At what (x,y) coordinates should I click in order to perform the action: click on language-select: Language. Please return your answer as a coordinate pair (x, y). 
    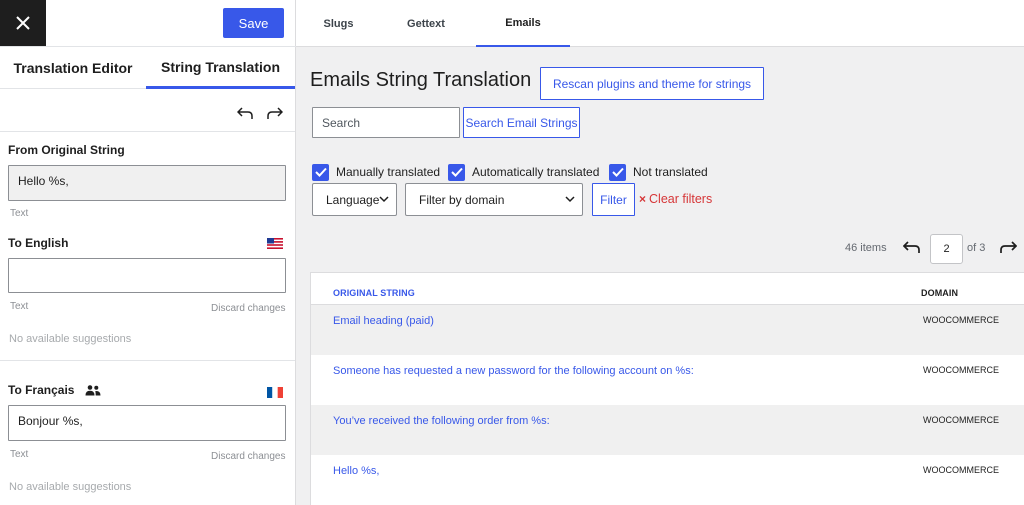
    Looking at the image, I should click on (354, 199).